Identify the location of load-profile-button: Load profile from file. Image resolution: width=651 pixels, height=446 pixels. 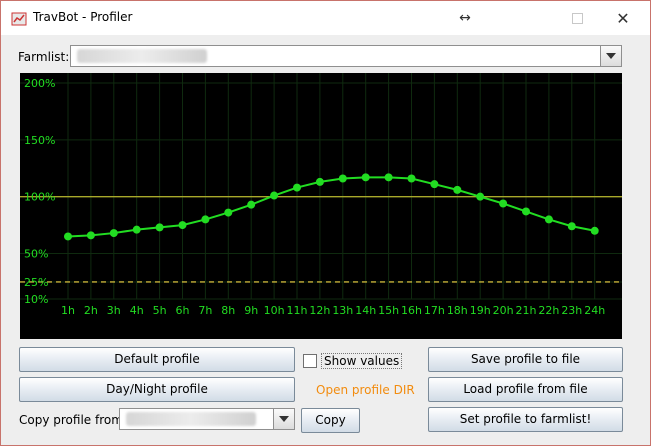
(525, 389).